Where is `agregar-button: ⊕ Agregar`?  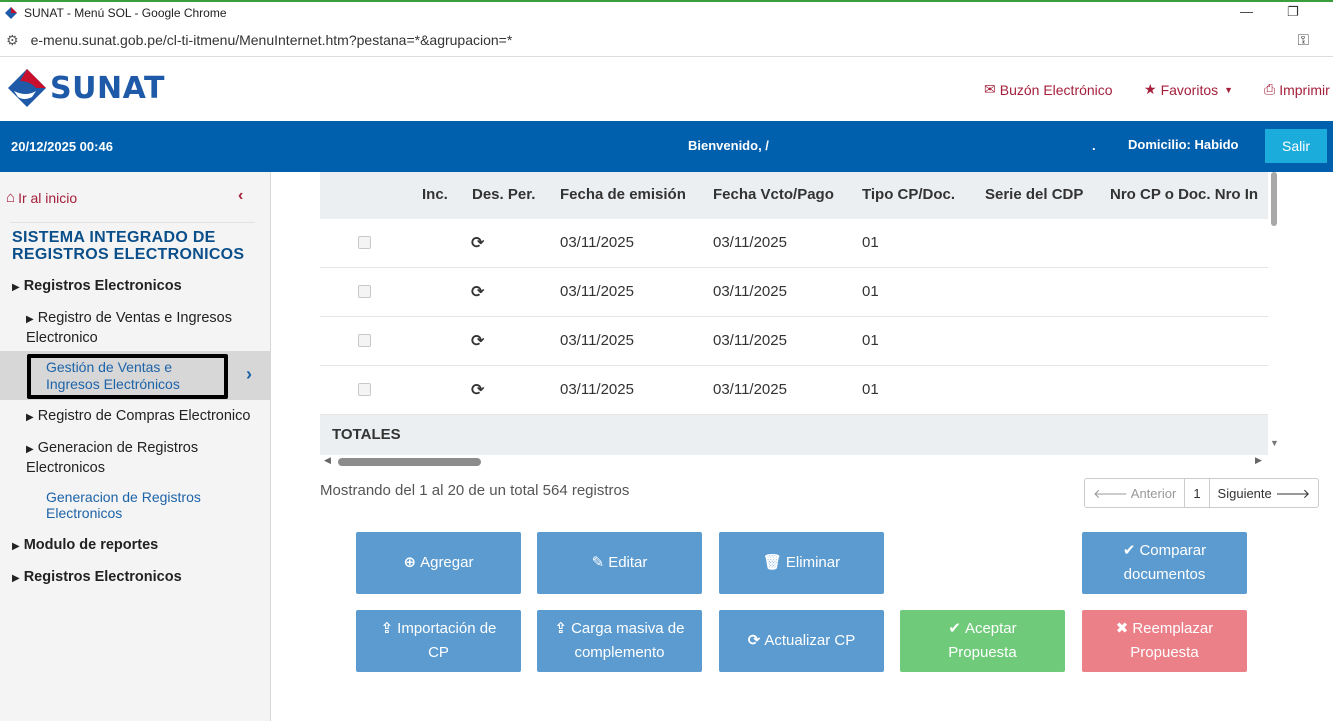
agregar-button: ⊕ Agregar is located at coordinates (438, 563).